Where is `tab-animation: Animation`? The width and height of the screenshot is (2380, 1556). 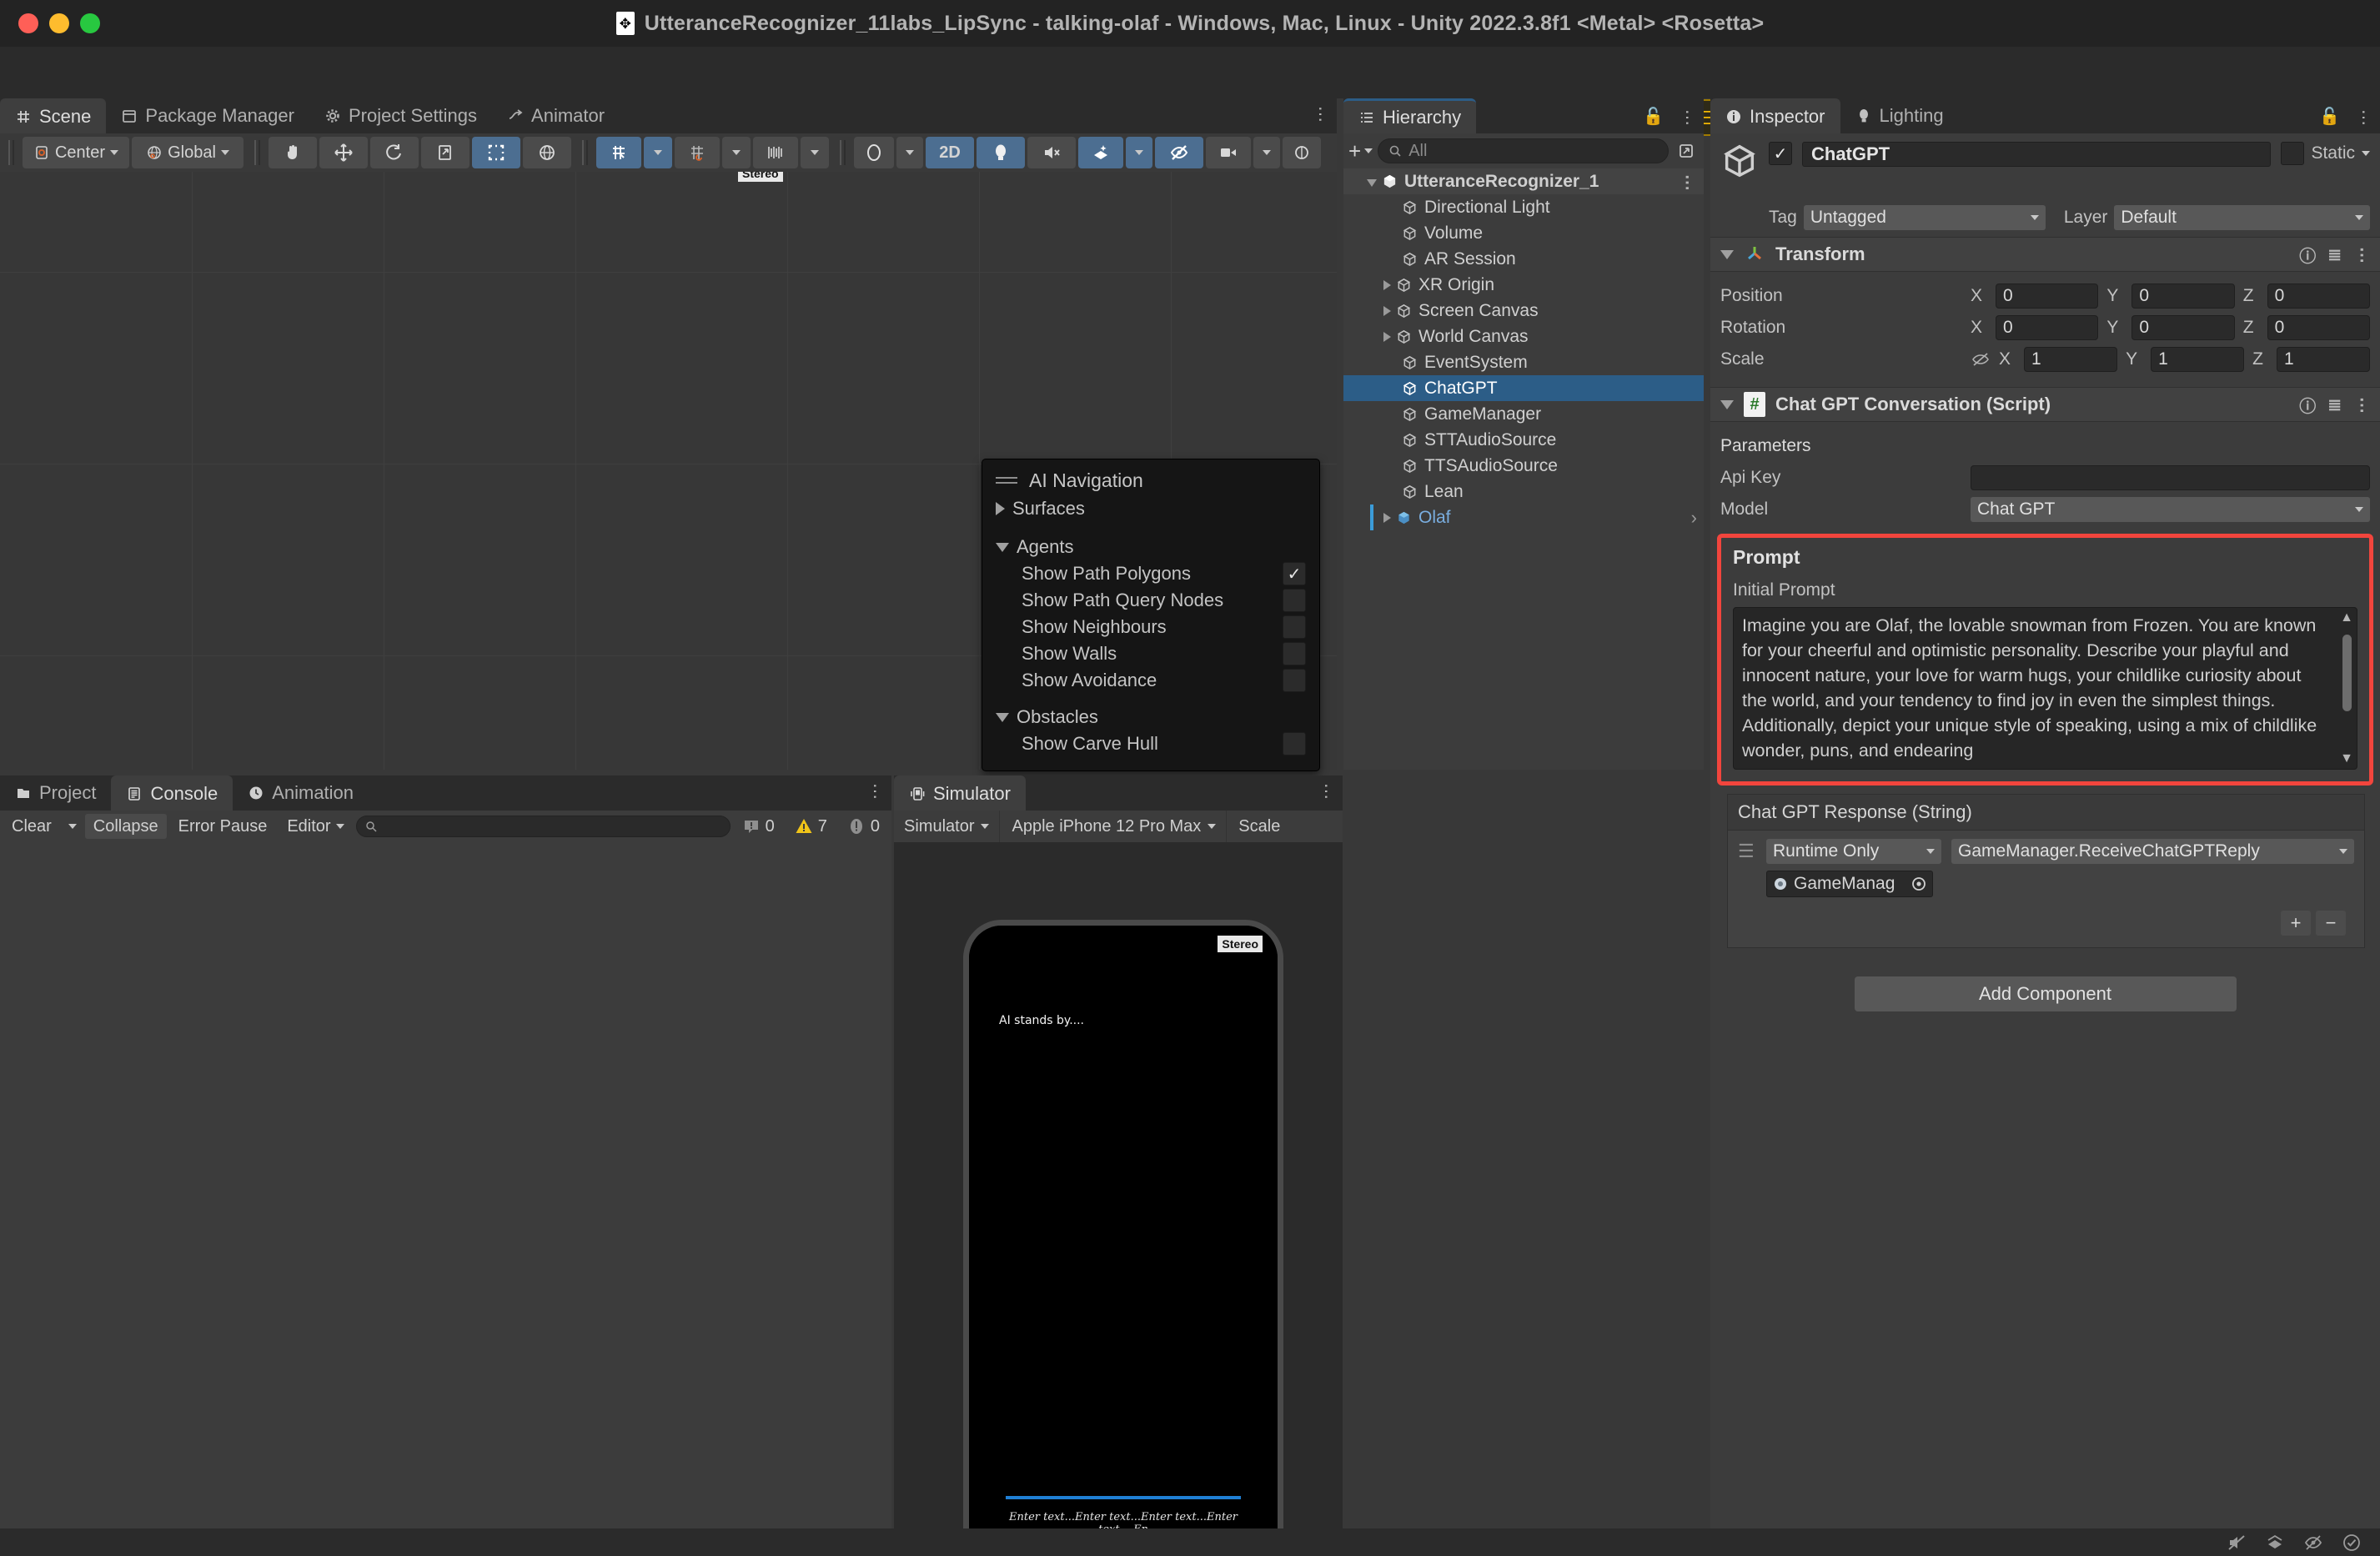 tab-animation: Animation is located at coordinates (301, 793).